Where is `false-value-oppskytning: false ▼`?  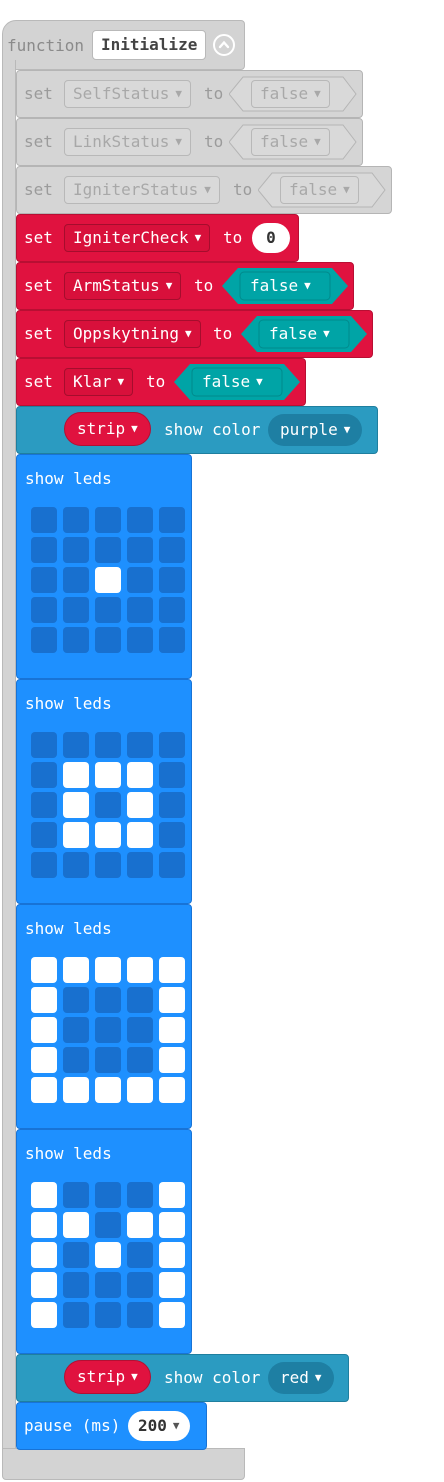 false-value-oppskytning: false ▼ is located at coordinates (304, 334).